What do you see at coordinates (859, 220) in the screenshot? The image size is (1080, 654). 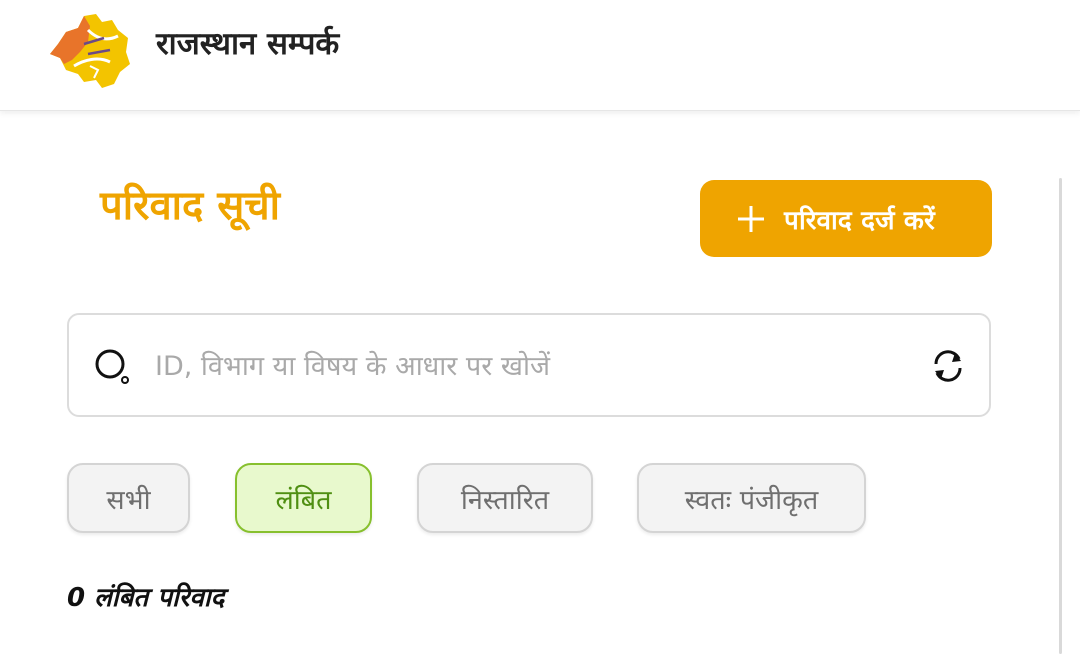 I see `add-complaint-label: परिवाद दर्ज करें` at bounding box center [859, 220].